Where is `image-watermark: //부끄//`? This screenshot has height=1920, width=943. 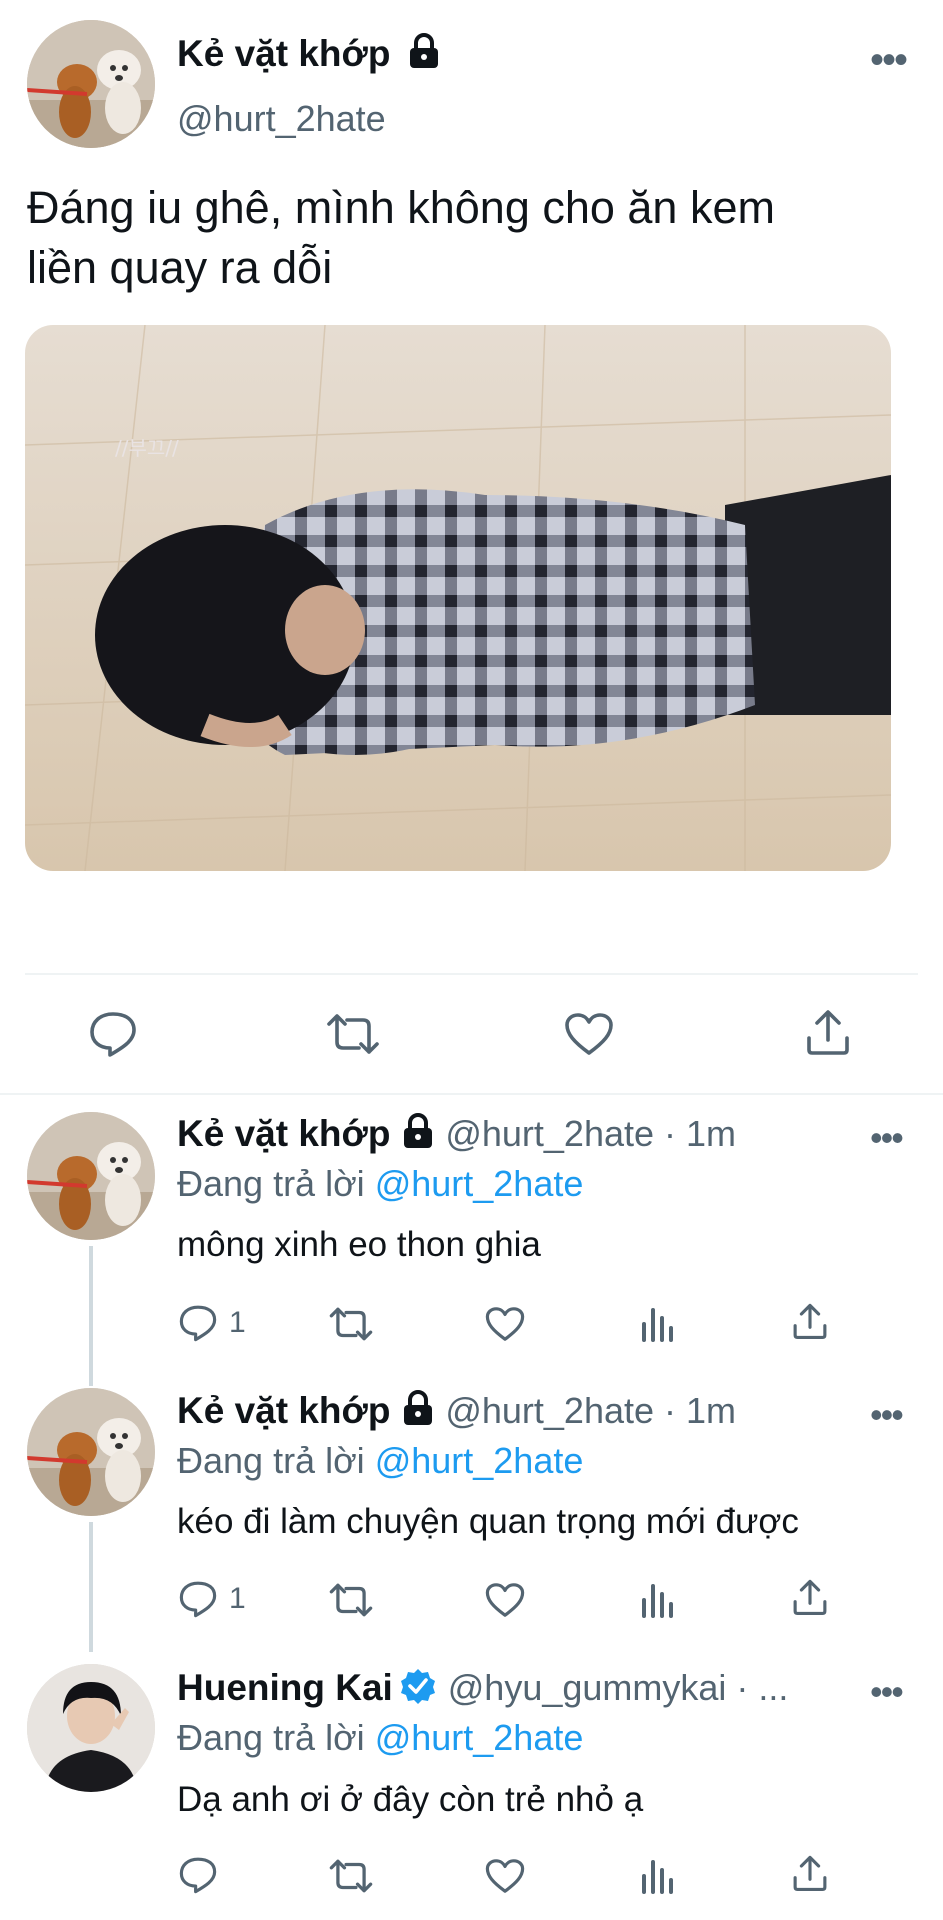
image-watermark: //부끄// is located at coordinates (147, 448).